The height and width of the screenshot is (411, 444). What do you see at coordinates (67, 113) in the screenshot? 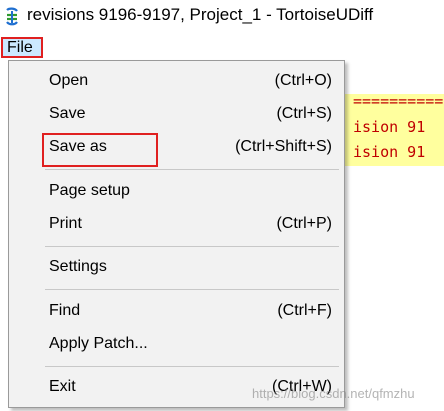
I see `menu-item-label: Save` at bounding box center [67, 113].